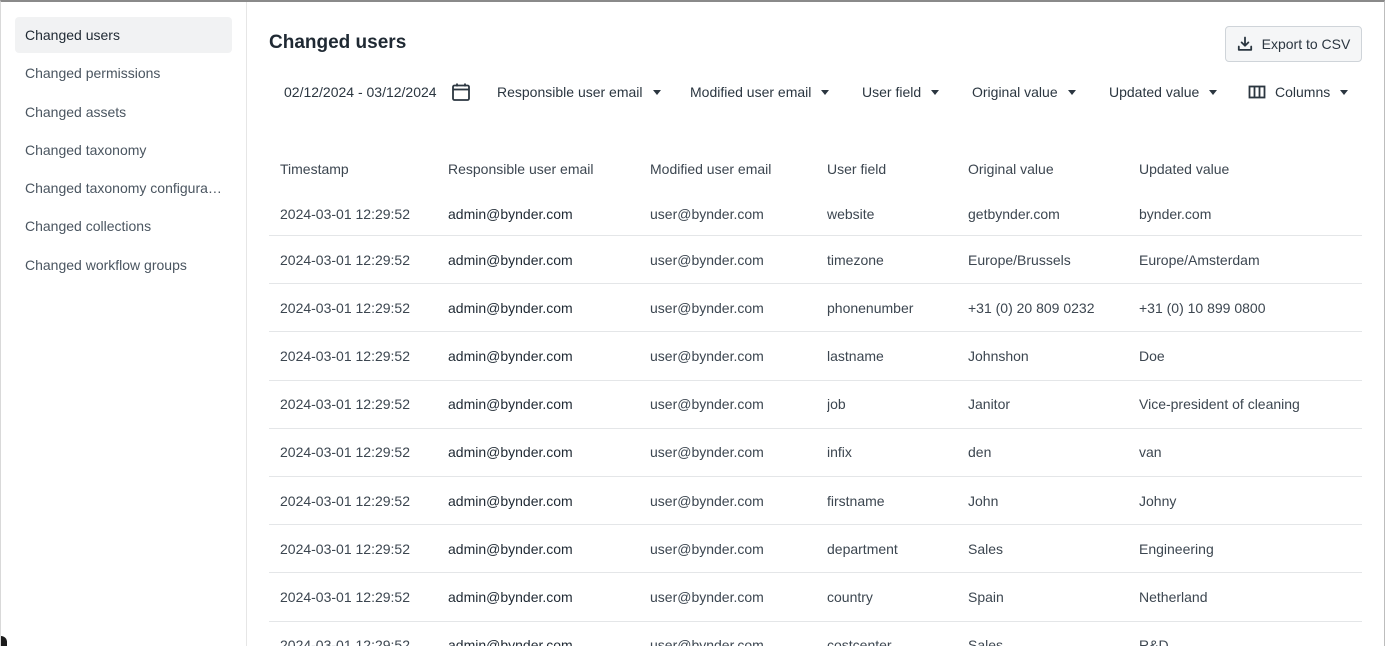 This screenshot has height=646, width=1385. Describe the element at coordinates (1306, 44) in the screenshot. I see `export-csv-label: Export to CSV` at that location.